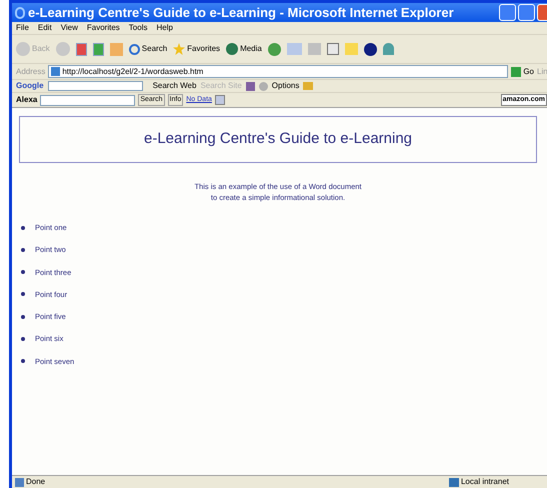 Image resolution: width=547 pixels, height=488 pixels. I want to click on menu-item: View, so click(69, 28).